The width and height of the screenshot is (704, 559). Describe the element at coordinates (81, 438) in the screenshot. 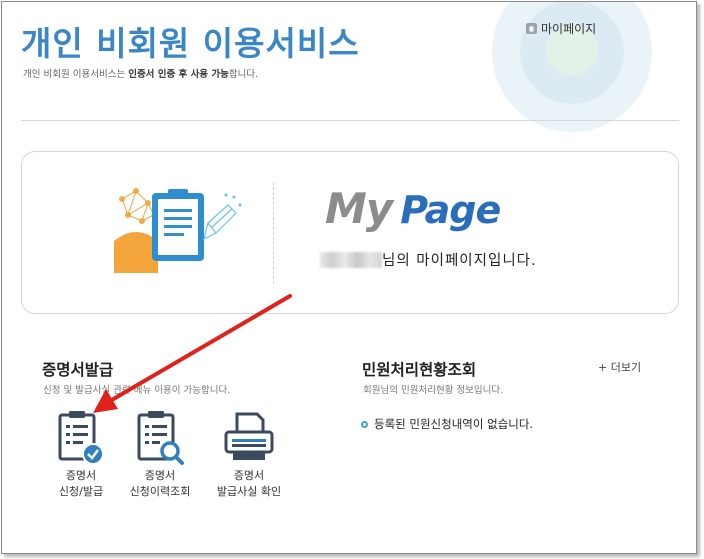

I see `document-check-icon` at that location.